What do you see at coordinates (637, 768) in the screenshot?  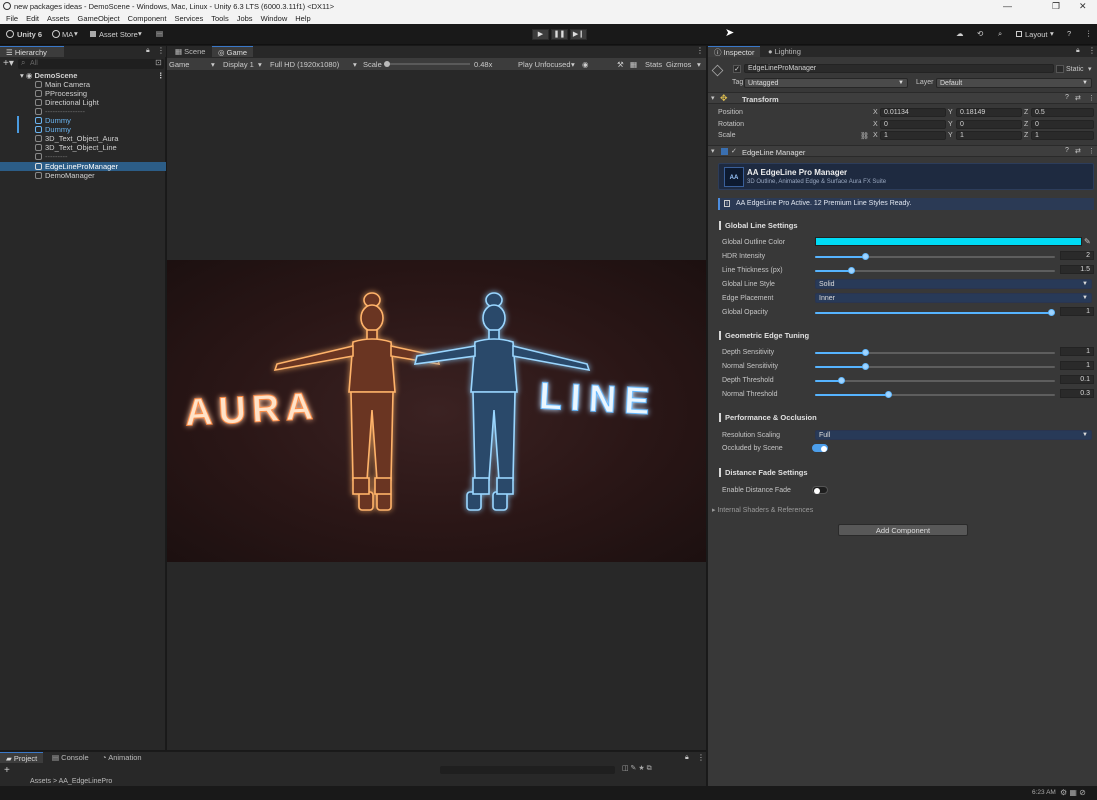 I see `filter-icons: ◫ ✎ ★ ⧉` at bounding box center [637, 768].